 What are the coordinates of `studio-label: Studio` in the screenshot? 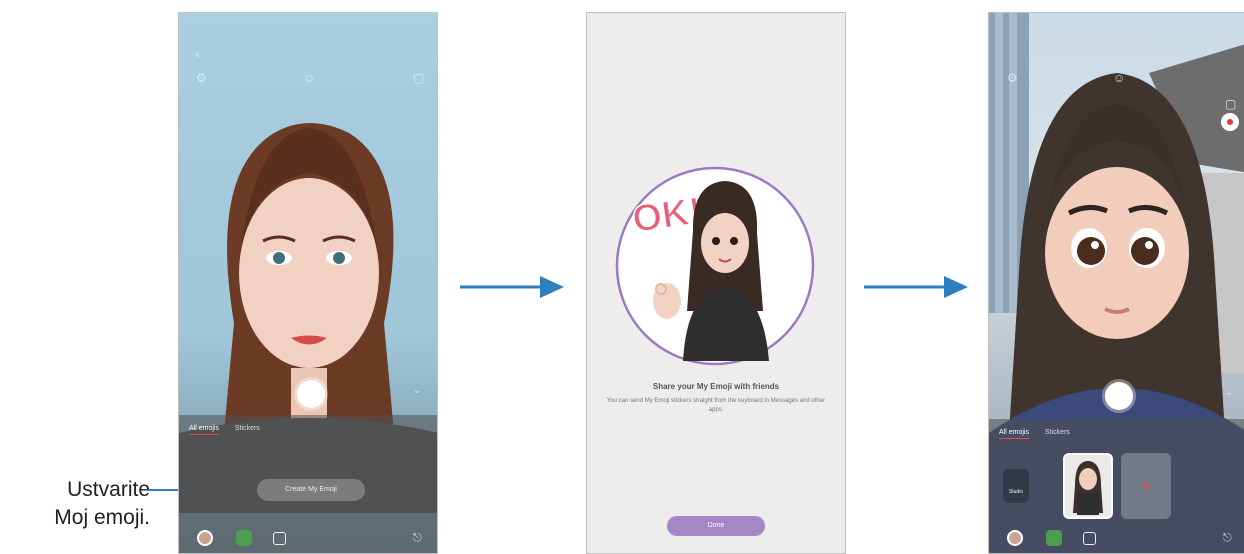 It's located at (1016, 492).